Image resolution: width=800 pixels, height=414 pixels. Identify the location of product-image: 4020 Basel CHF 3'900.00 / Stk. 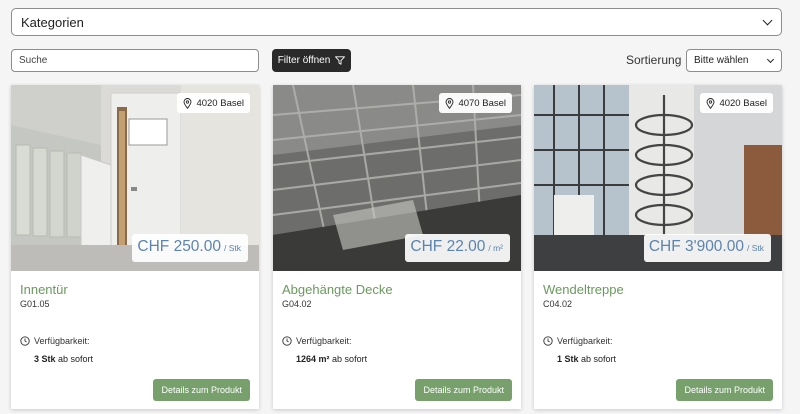
(658, 178).